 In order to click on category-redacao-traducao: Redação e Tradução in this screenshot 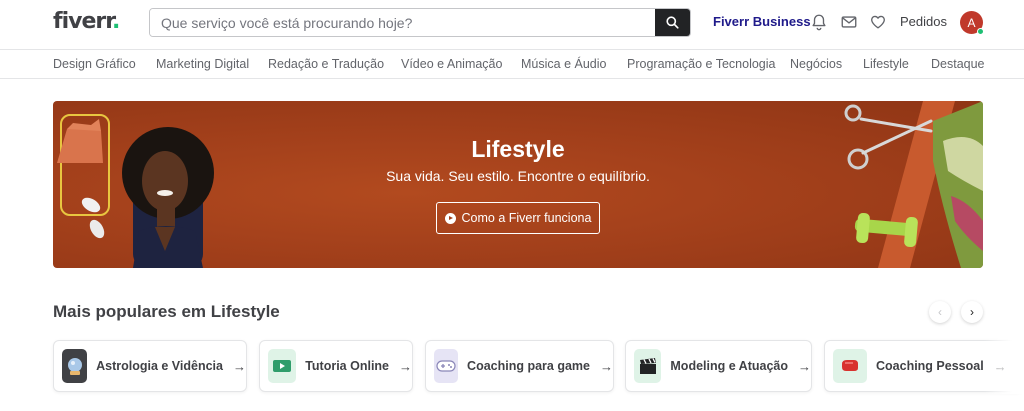, I will do `click(326, 64)`.